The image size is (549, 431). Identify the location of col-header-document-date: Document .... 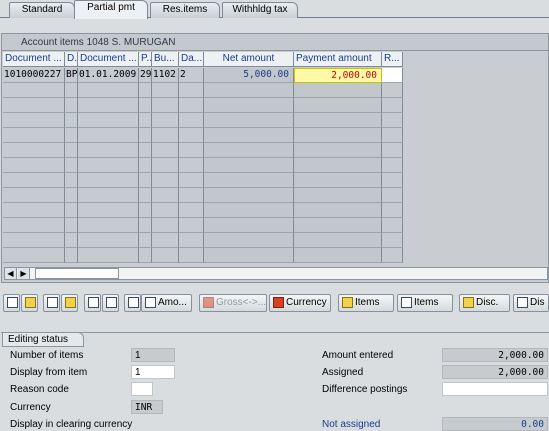
(108, 59).